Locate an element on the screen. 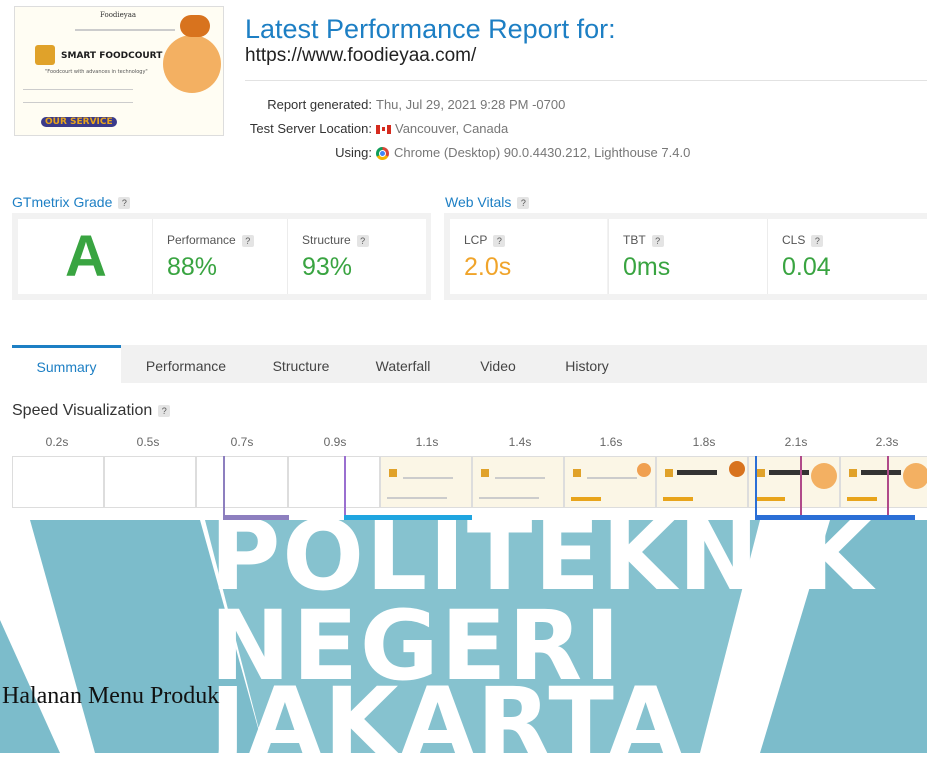 The width and height of the screenshot is (927, 779). generated-value: Thu, Jul 29, 2021 9:28 PM -0700 is located at coordinates (471, 104).